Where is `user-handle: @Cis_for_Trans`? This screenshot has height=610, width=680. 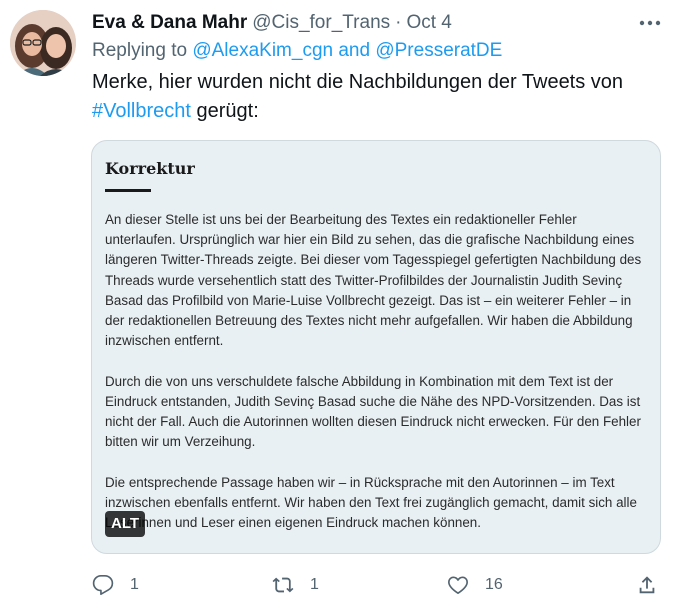
user-handle: @Cis_for_Trans is located at coordinates (321, 23).